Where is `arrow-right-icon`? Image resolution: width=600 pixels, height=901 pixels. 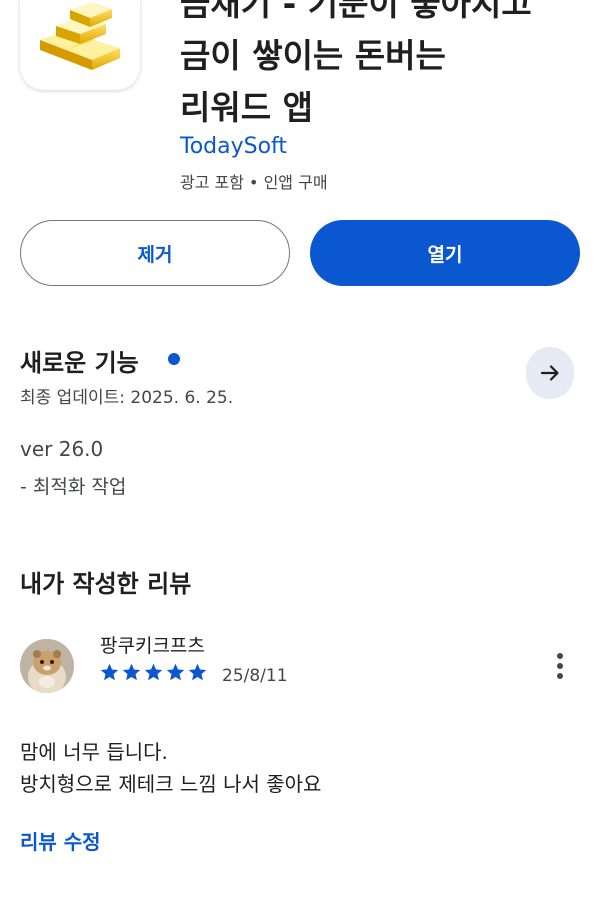 arrow-right-icon is located at coordinates (549, 373).